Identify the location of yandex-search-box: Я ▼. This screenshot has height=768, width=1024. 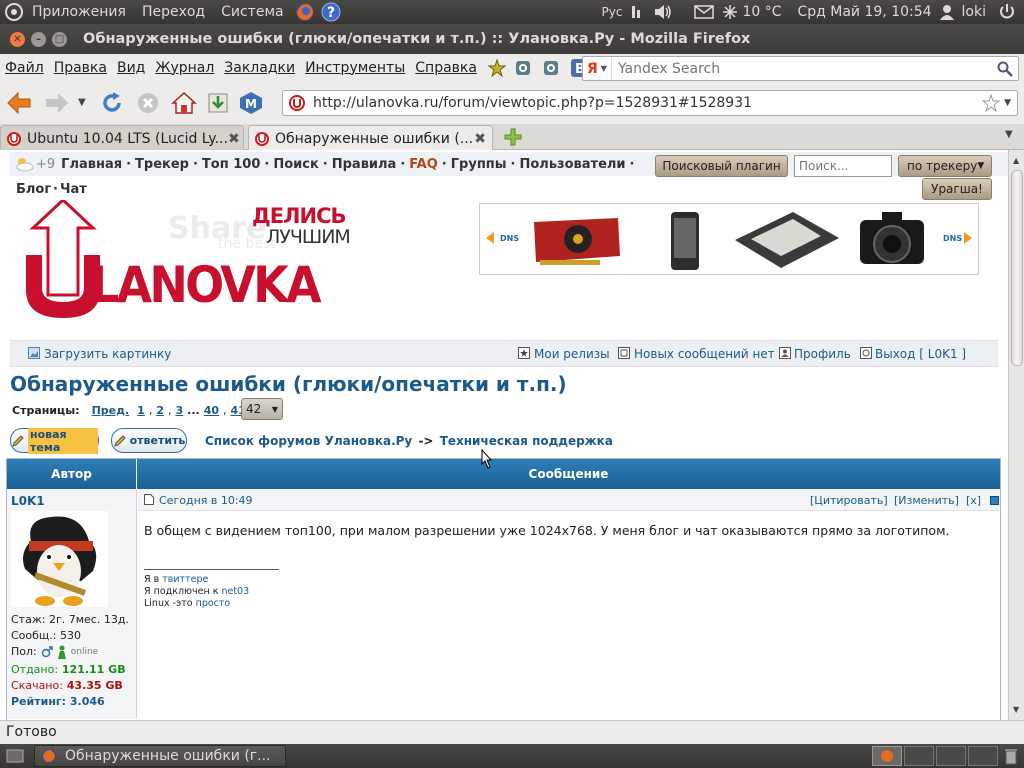
(800, 68).